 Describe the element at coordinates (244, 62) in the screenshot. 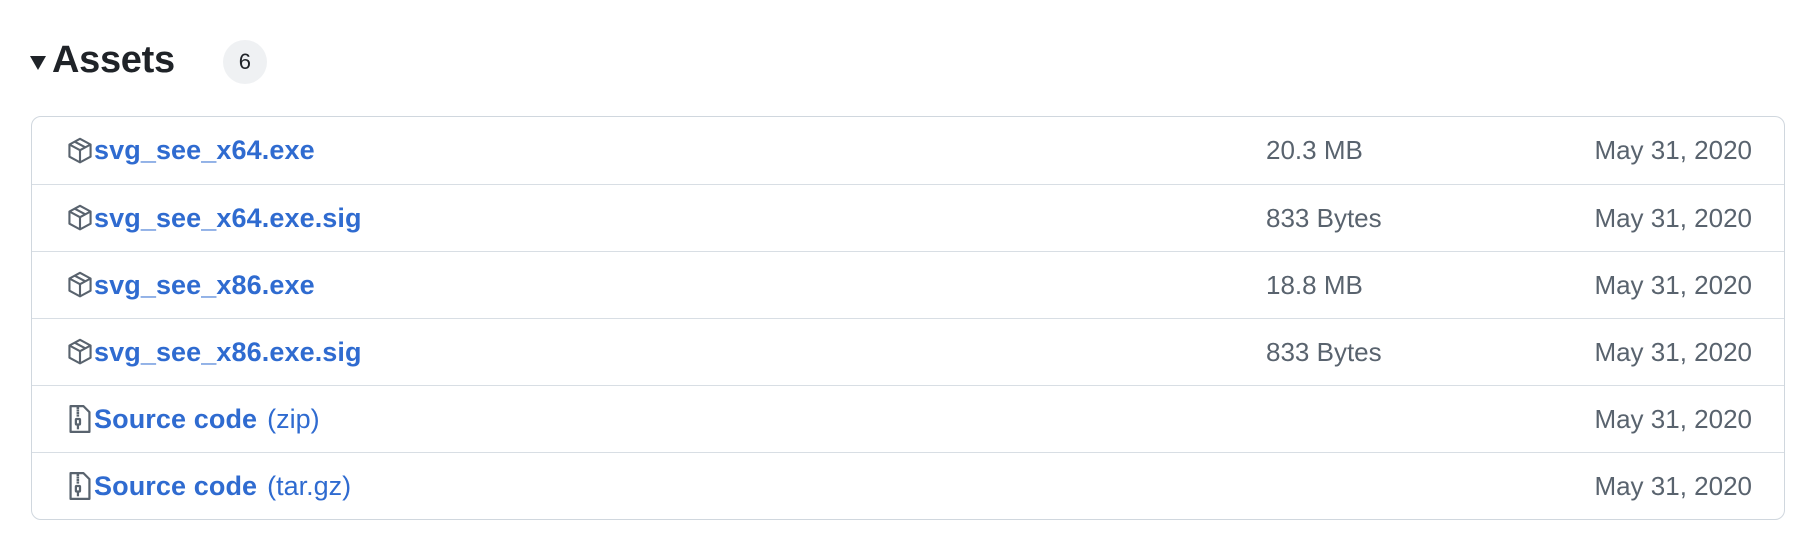

I see `assets-count-badge: 6` at that location.